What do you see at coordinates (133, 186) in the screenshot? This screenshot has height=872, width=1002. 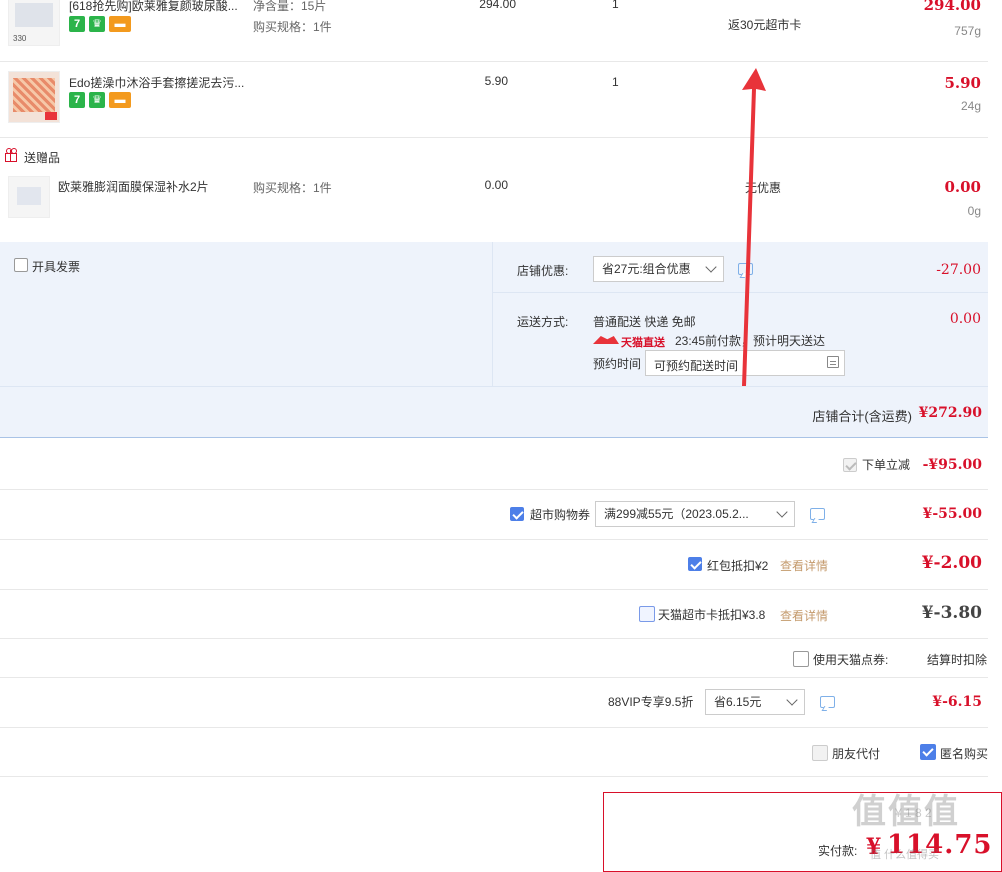 I see `gift-title: 欧莱雅膨润面膜保湿补水2片` at bounding box center [133, 186].